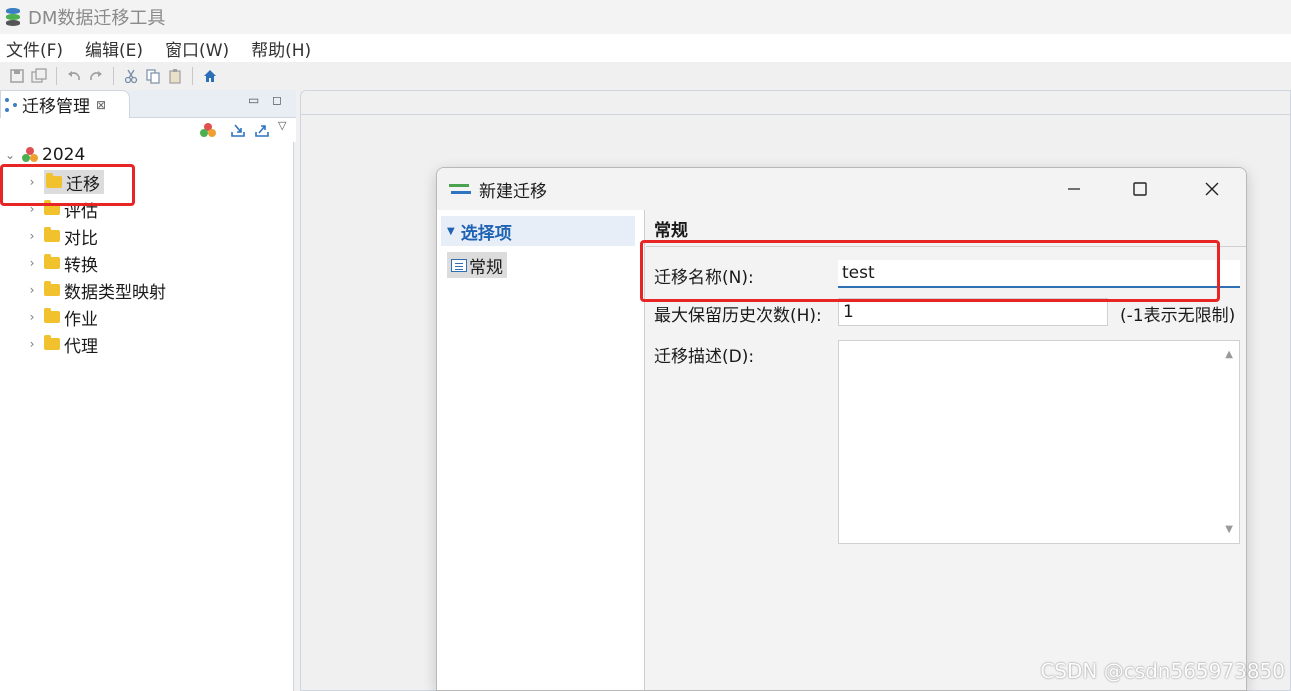 Image resolution: width=1291 pixels, height=691 pixels. Describe the element at coordinates (148, 104) in the screenshot. I see `view-tab-bar: 迁移管理 ⊠ ▭ ◻` at that location.